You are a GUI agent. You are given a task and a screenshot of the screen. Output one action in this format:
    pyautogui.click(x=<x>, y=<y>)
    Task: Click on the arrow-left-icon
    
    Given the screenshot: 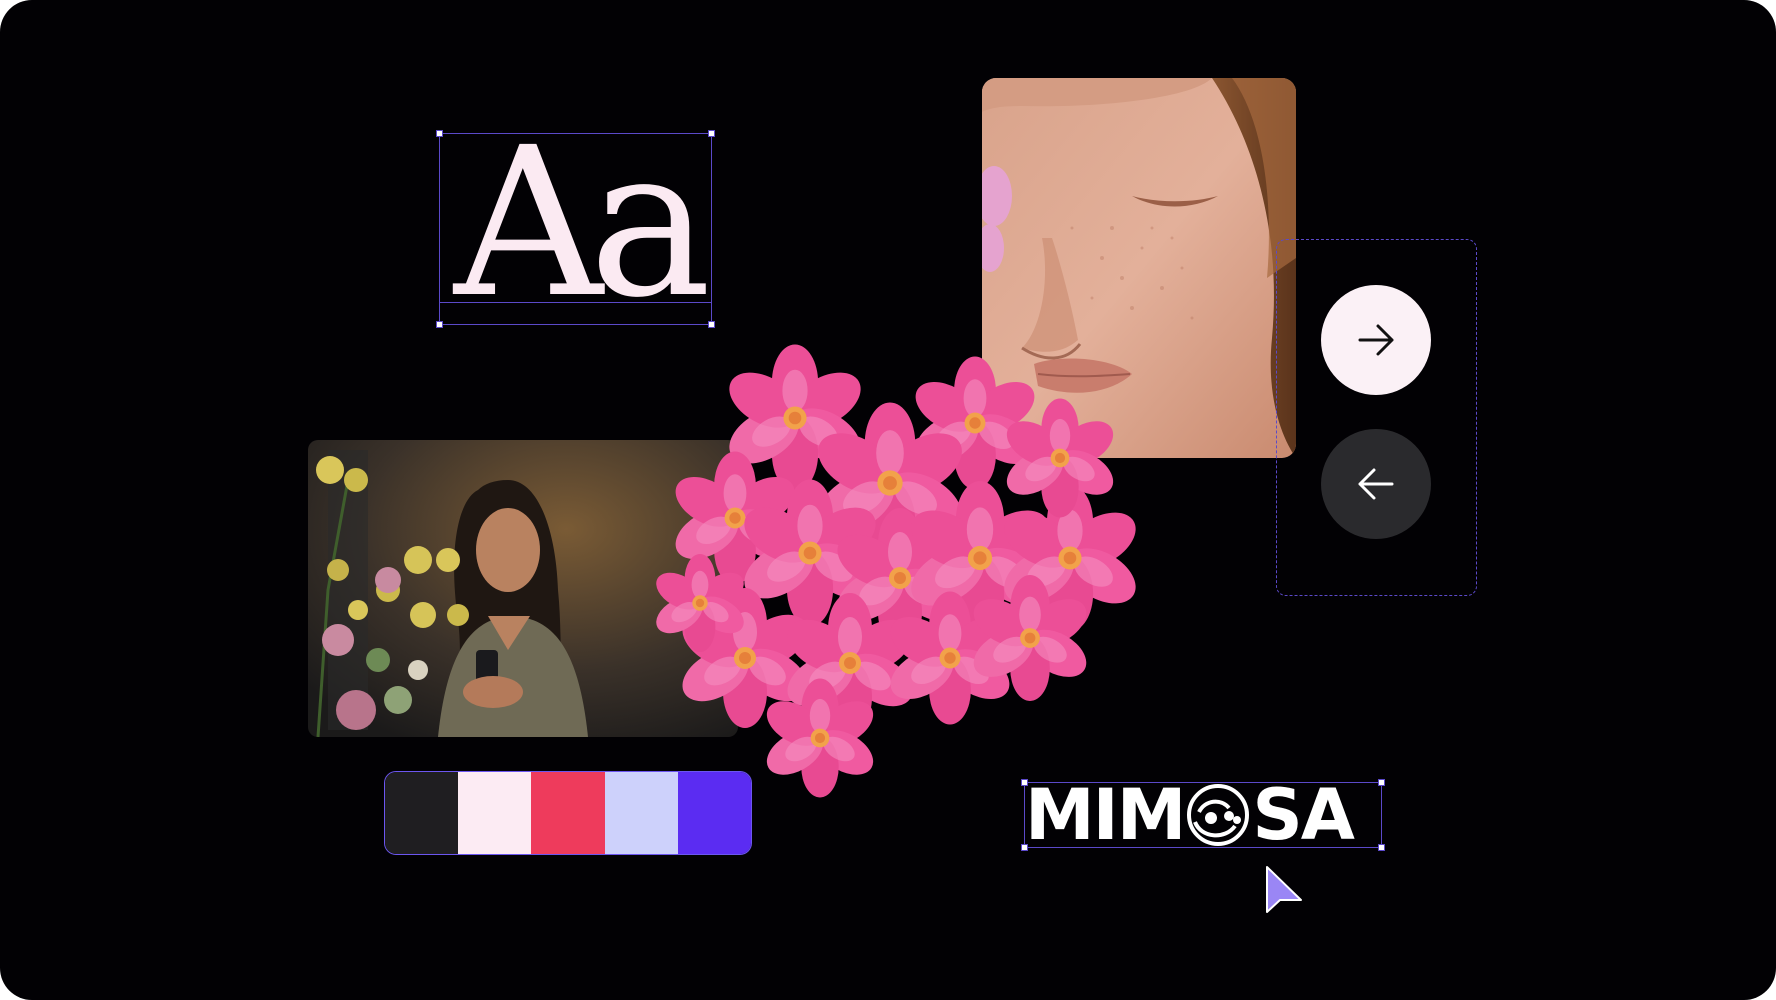 What is the action you would take?
    pyautogui.click(x=1376, y=484)
    